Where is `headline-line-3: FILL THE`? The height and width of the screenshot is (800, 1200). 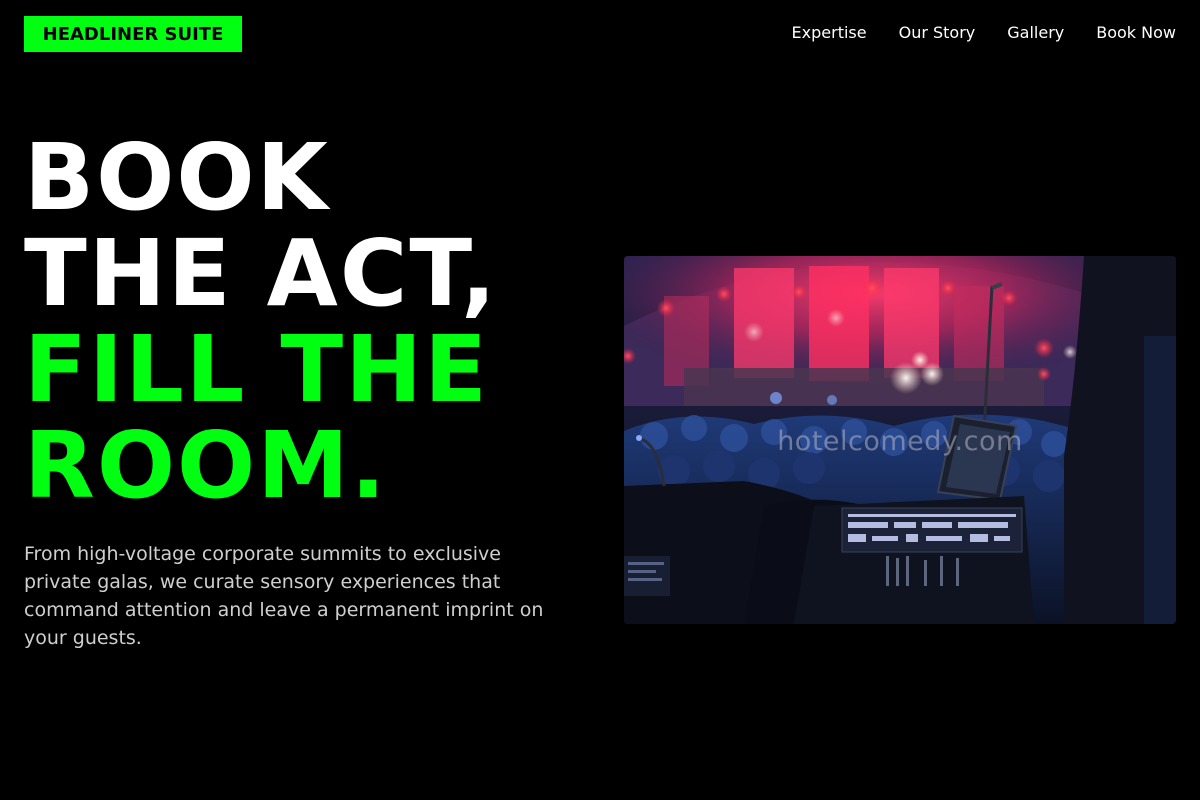
headline-line-3: FILL THE is located at coordinates (256, 369).